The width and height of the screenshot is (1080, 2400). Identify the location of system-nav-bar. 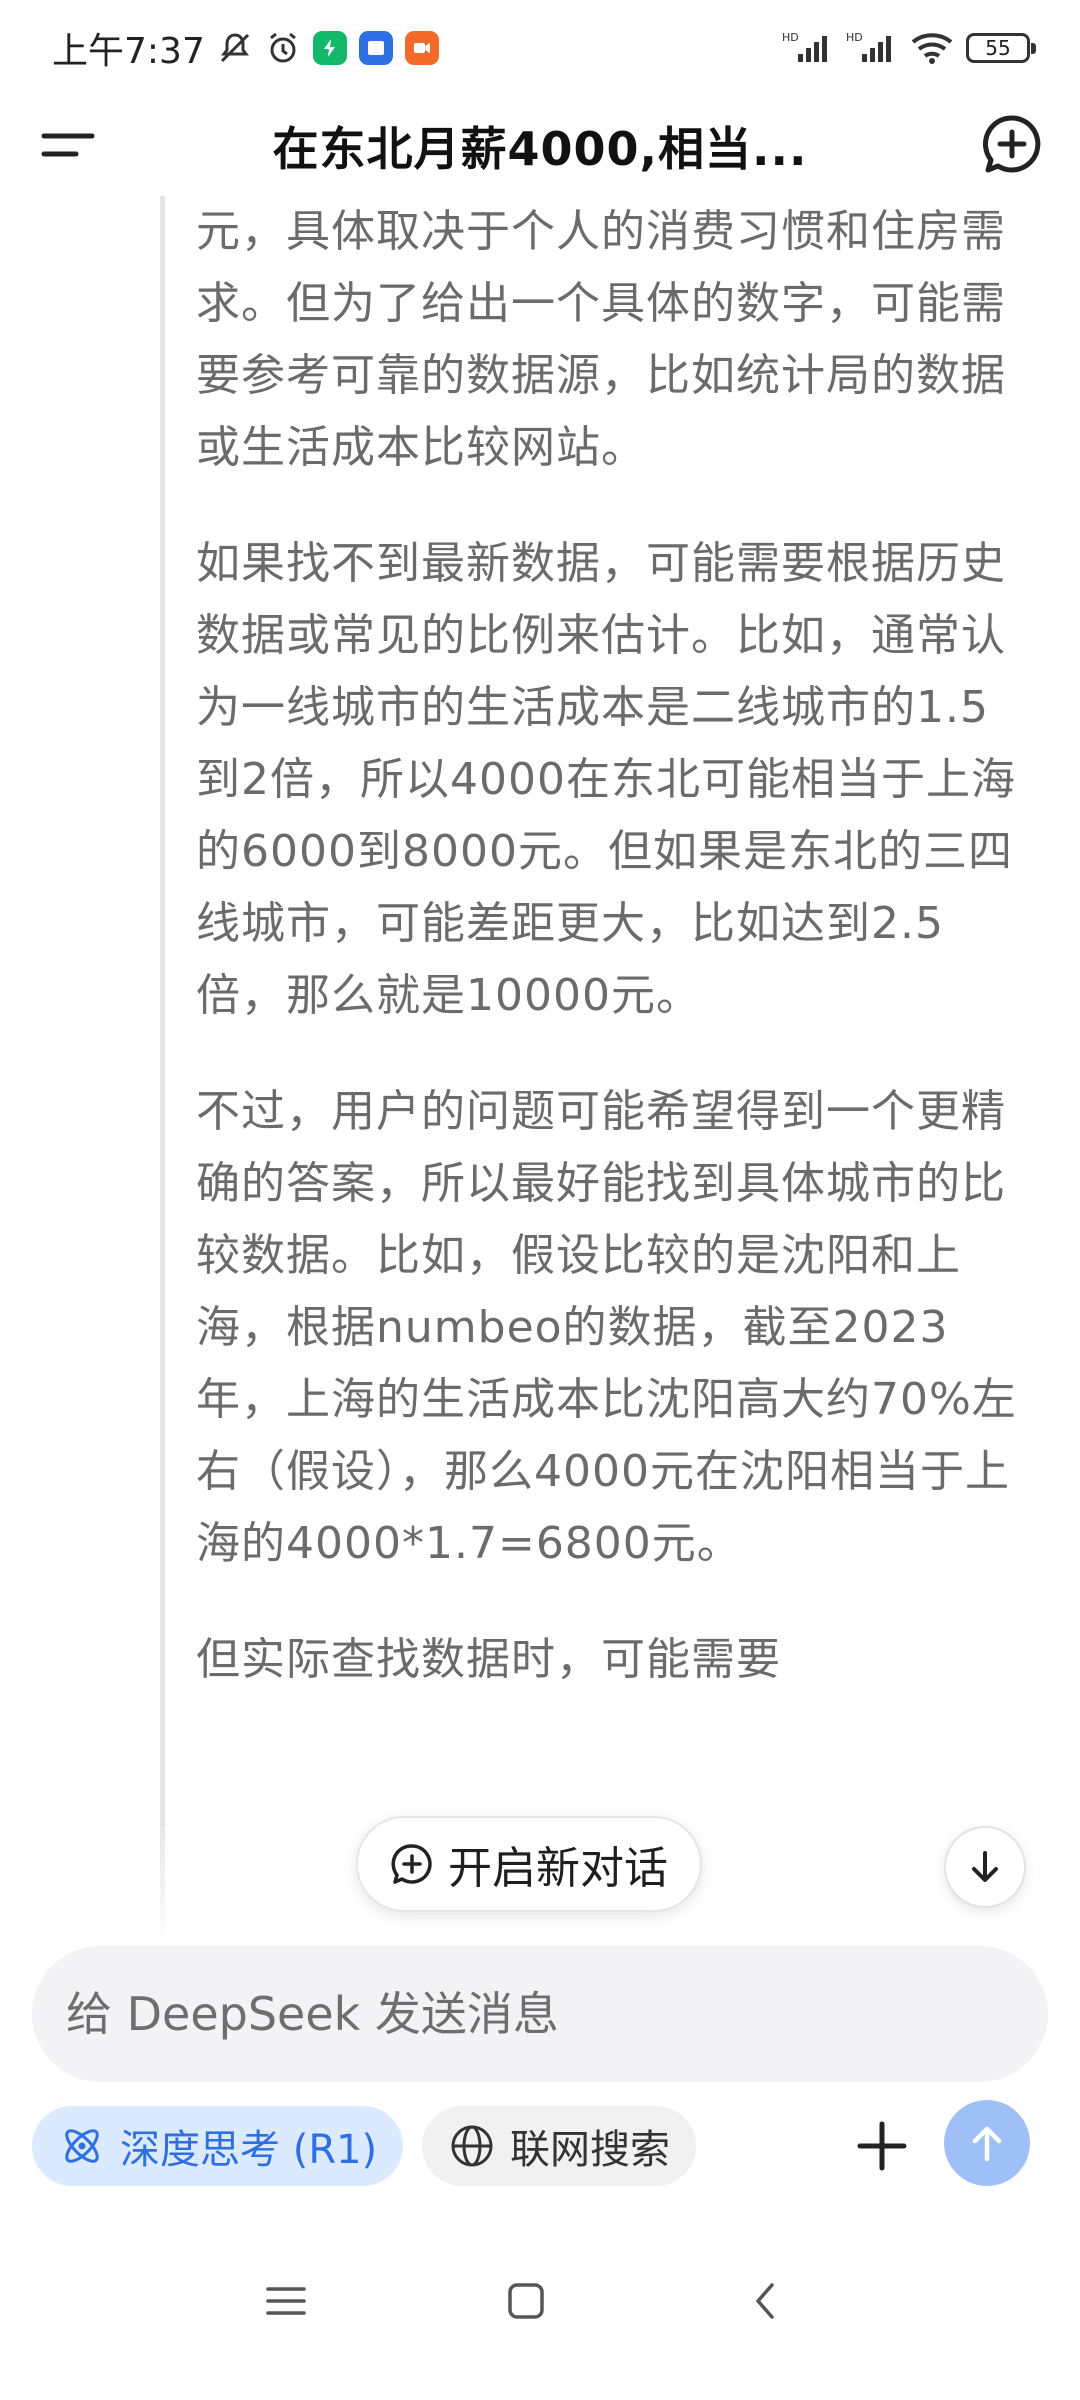
(540, 2300).